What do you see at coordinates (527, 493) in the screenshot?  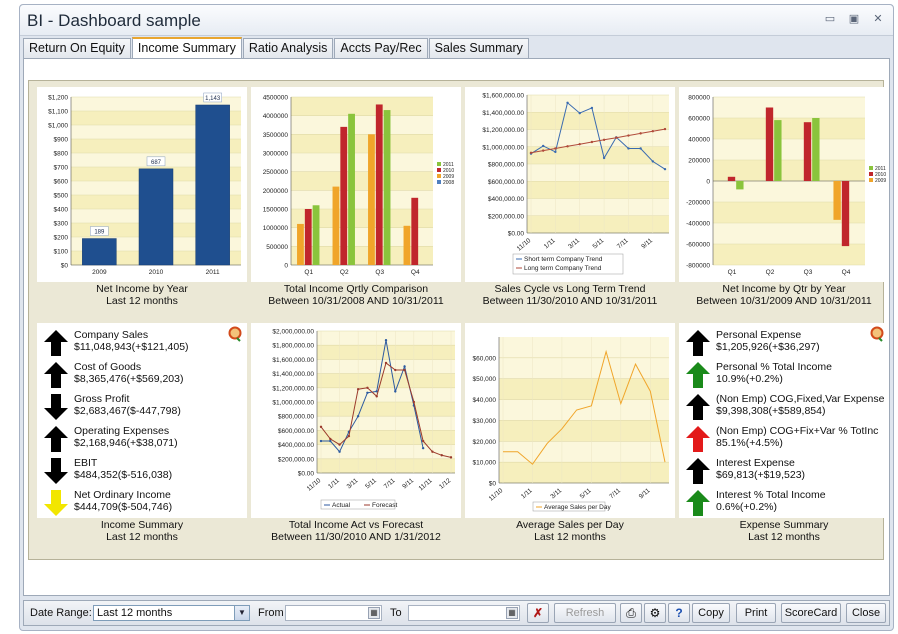 I see `x-tick-label: 1/11` at bounding box center [527, 493].